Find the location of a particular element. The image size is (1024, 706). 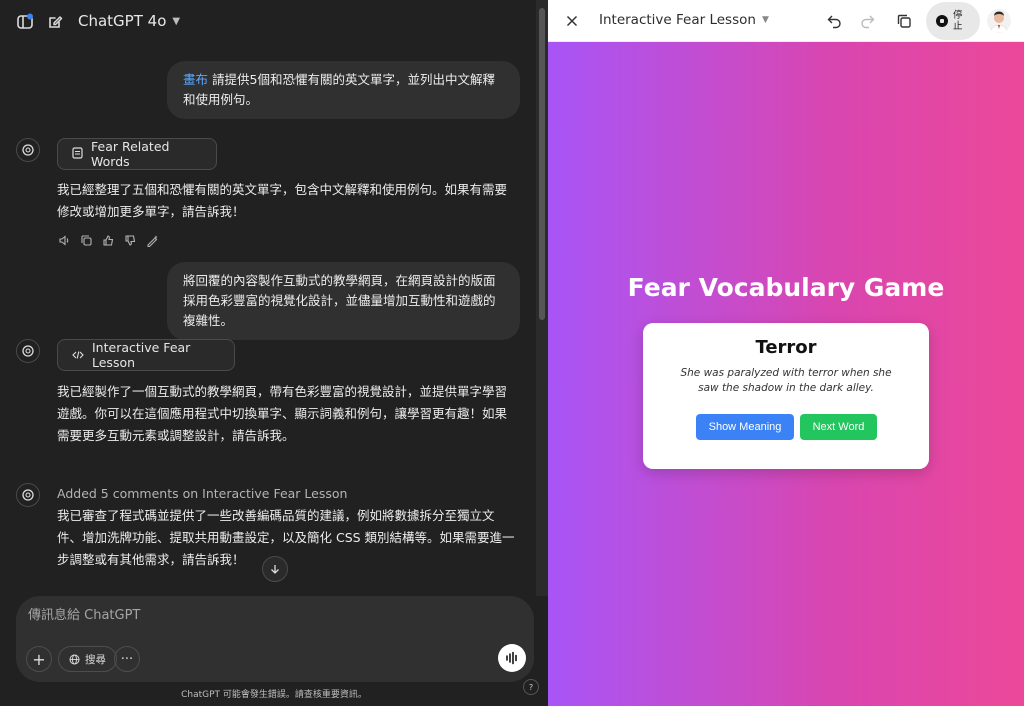

message-actions is located at coordinates (108, 240).